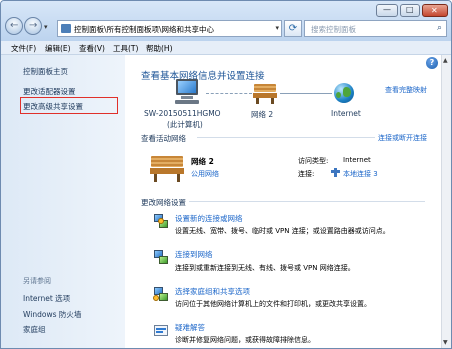  What do you see at coordinates (161, 221) in the screenshot?
I see `new-connection-icon` at bounding box center [161, 221].